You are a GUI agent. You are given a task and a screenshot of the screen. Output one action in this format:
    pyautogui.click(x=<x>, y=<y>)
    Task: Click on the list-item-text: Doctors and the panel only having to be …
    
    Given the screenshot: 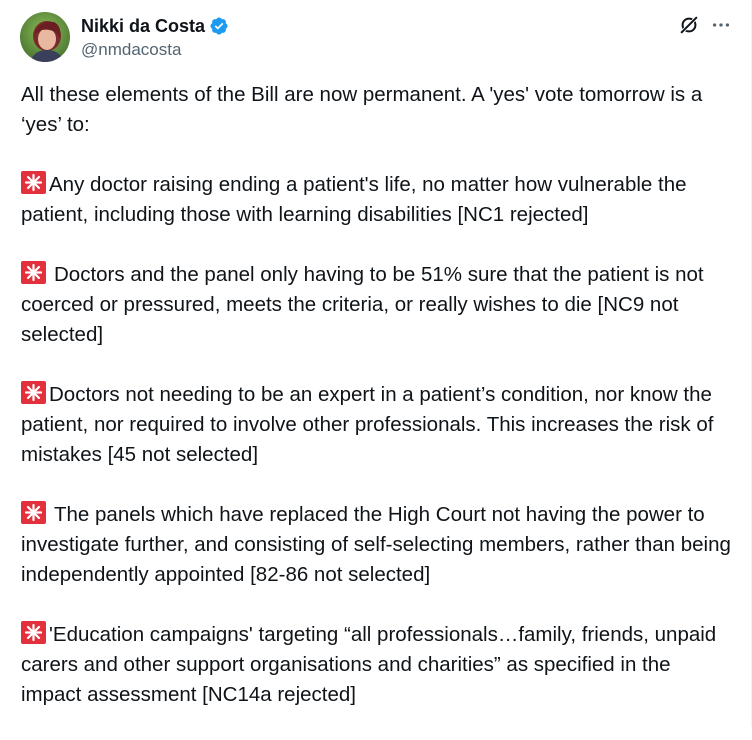 What is the action you would take?
    pyautogui.click(x=362, y=304)
    